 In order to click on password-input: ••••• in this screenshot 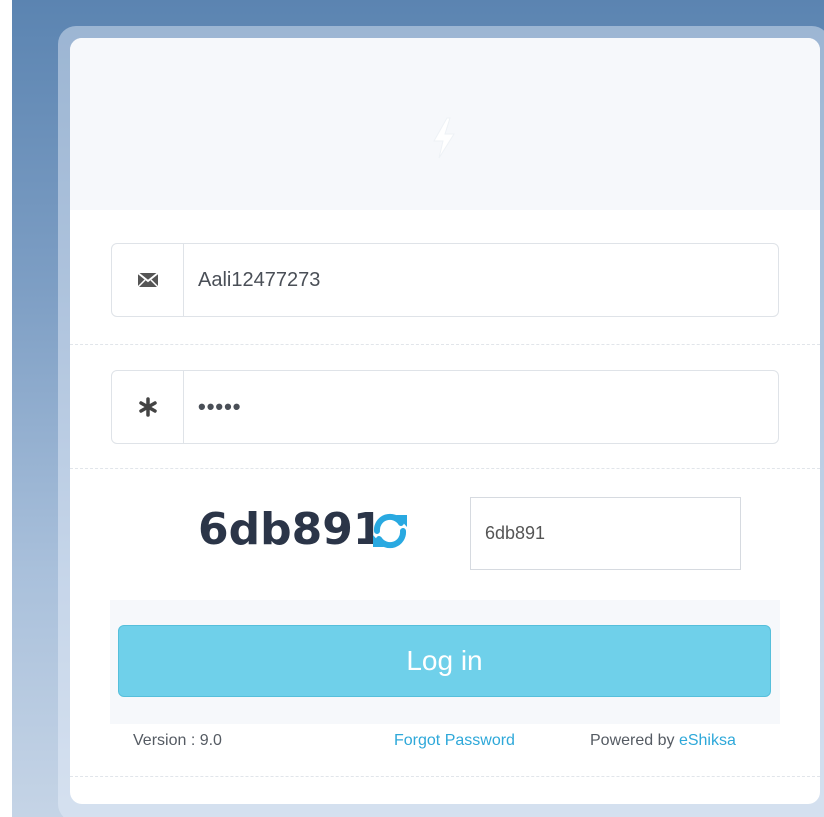, I will do `click(481, 407)`.